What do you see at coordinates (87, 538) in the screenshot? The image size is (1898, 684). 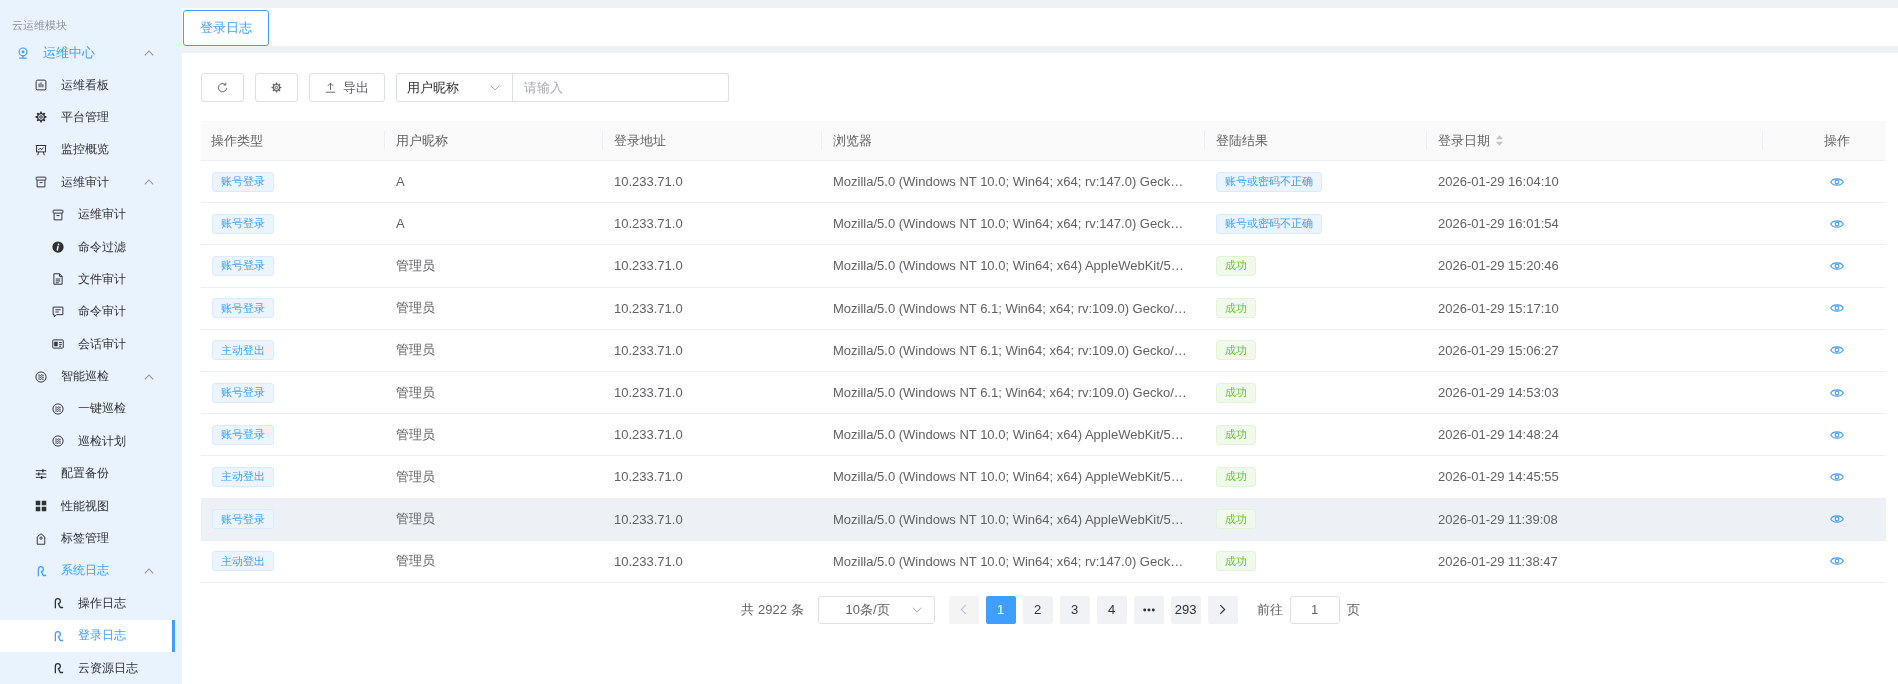 I see `menu-item: 标签管理` at bounding box center [87, 538].